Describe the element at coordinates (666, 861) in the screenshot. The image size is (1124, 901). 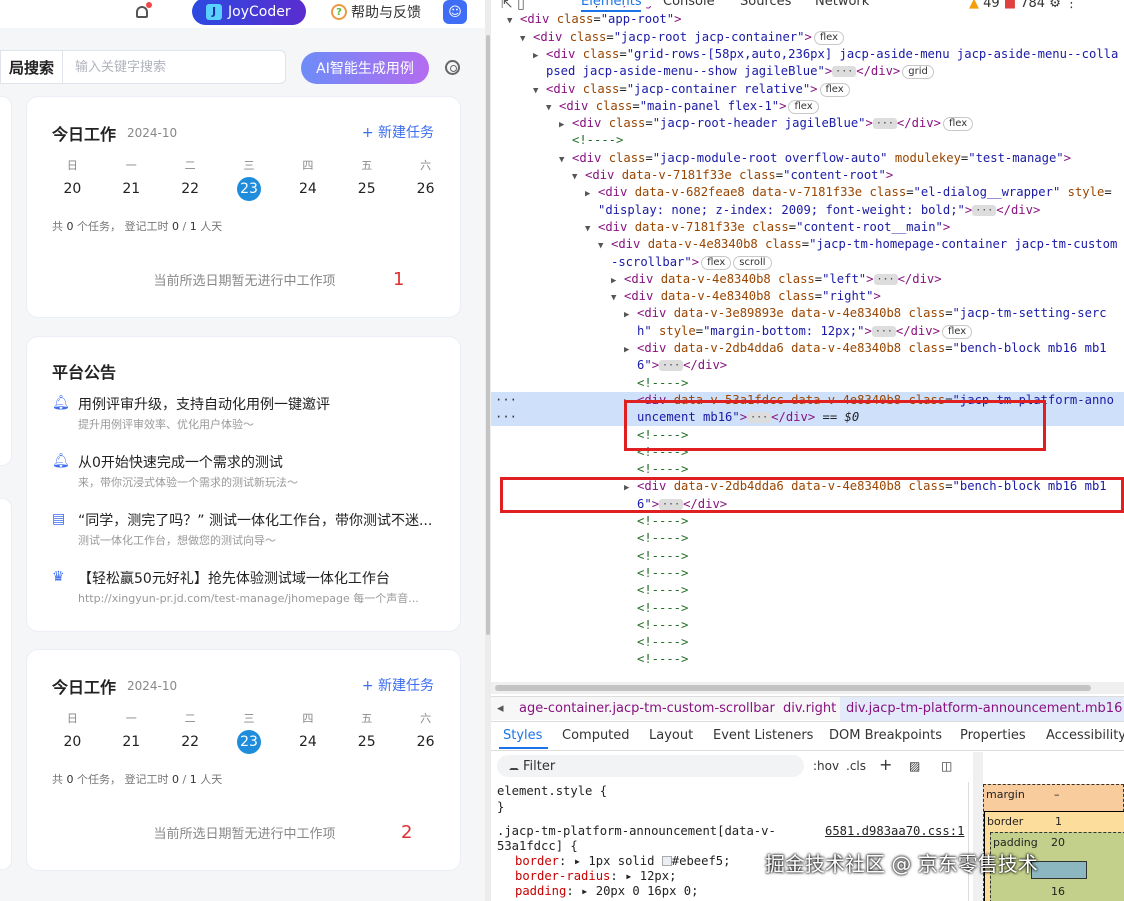
I see `color-swatch` at that location.